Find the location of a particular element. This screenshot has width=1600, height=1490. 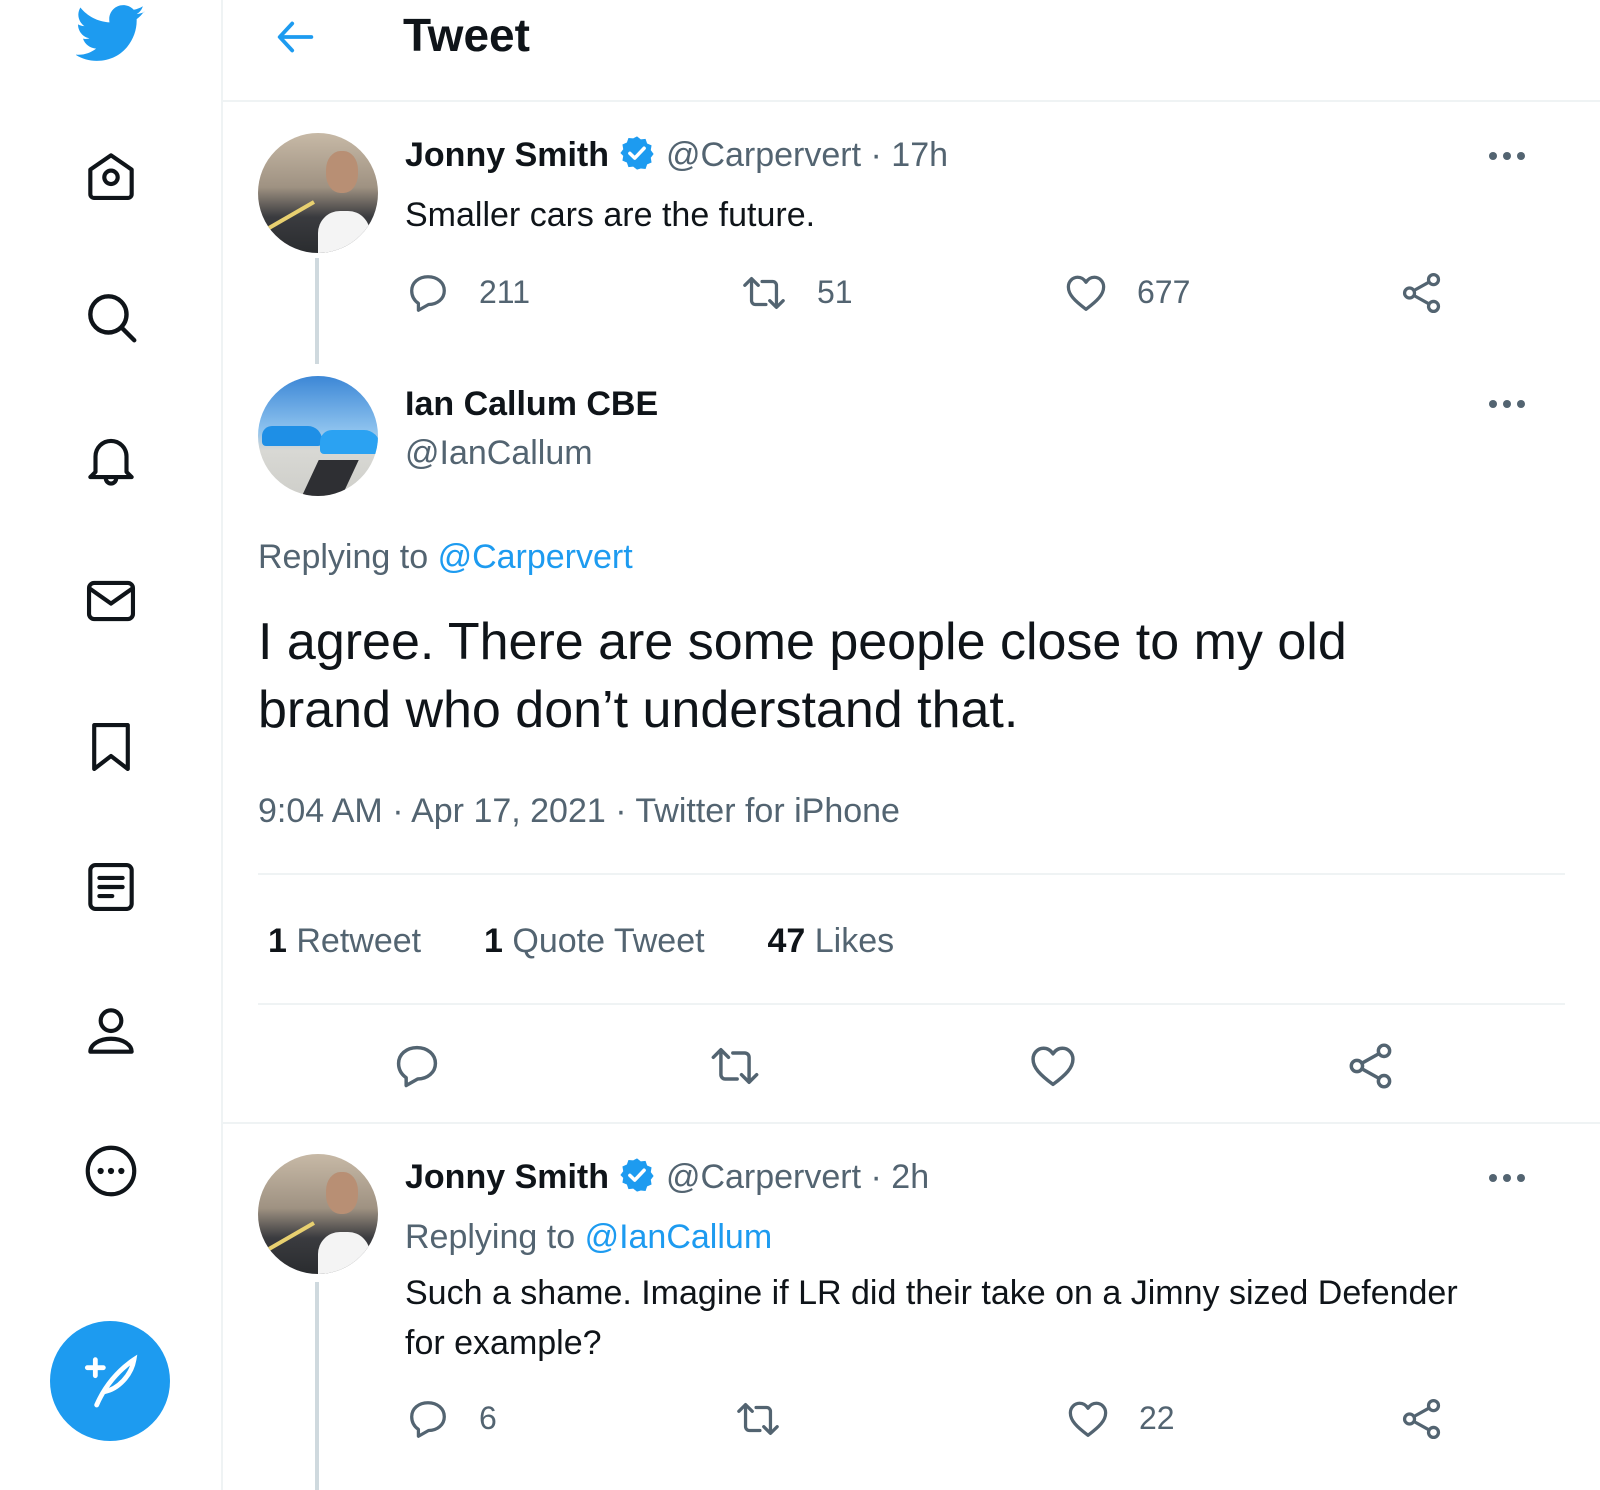

engagement-stats: 1 Retweet 1 Quote Tweet 47 Likes is located at coordinates (581, 941).